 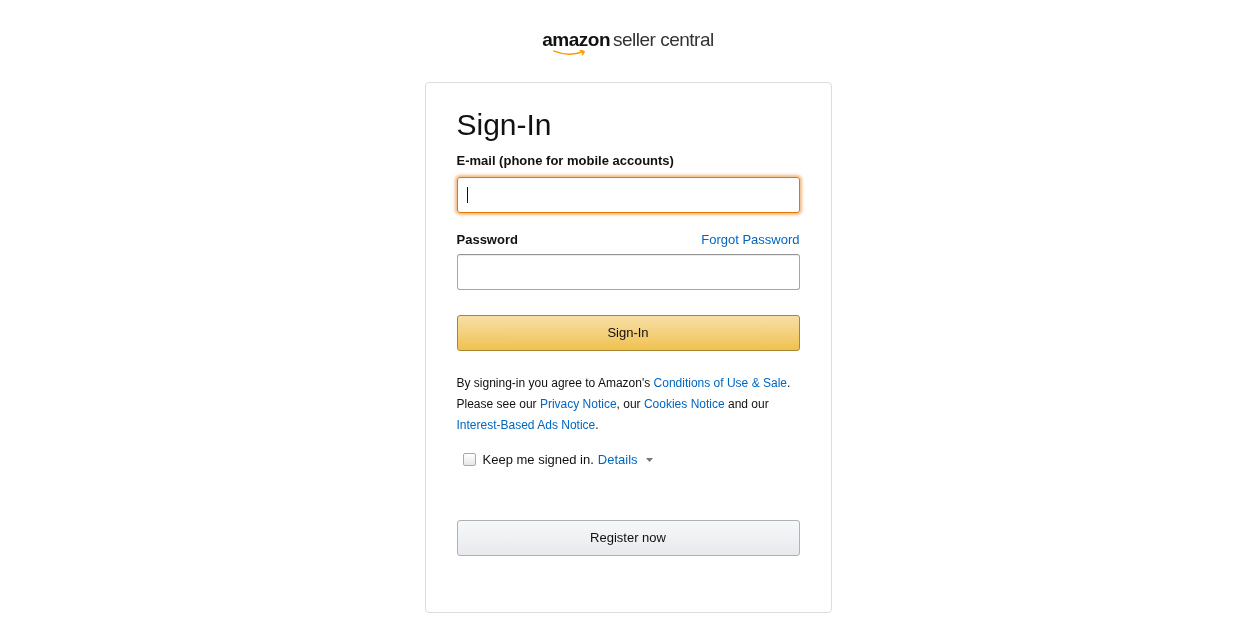 I want to click on register-button: Register now, so click(x=628, y=537).